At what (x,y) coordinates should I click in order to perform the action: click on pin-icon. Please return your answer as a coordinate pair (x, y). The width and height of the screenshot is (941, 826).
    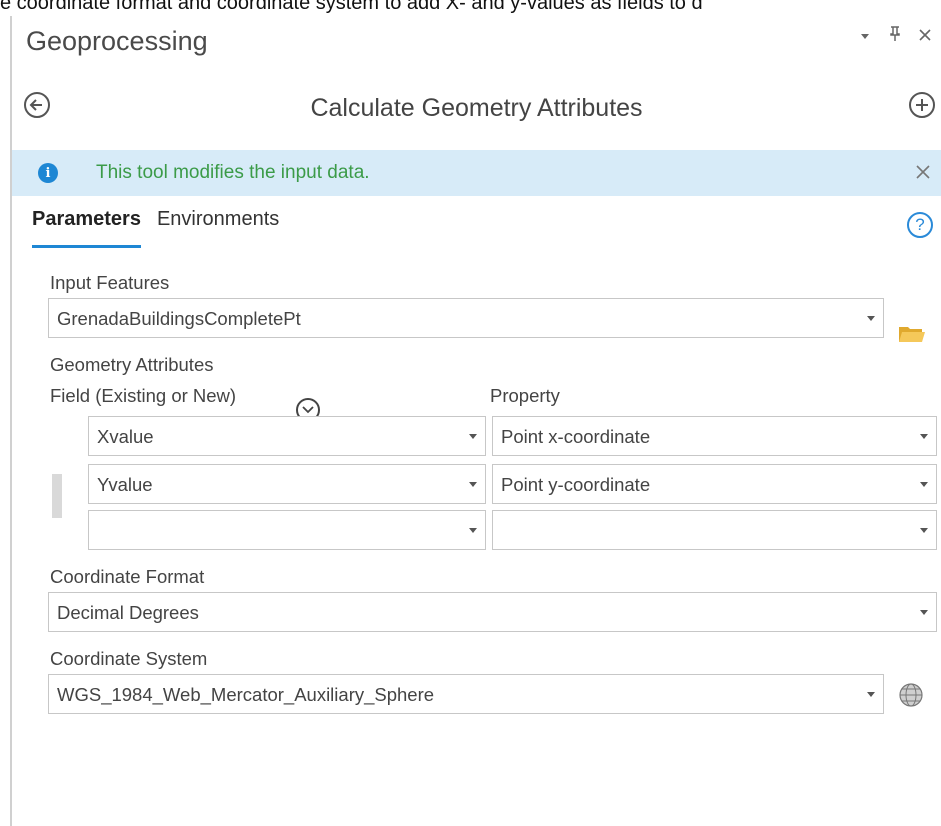
    Looking at the image, I should click on (895, 36).